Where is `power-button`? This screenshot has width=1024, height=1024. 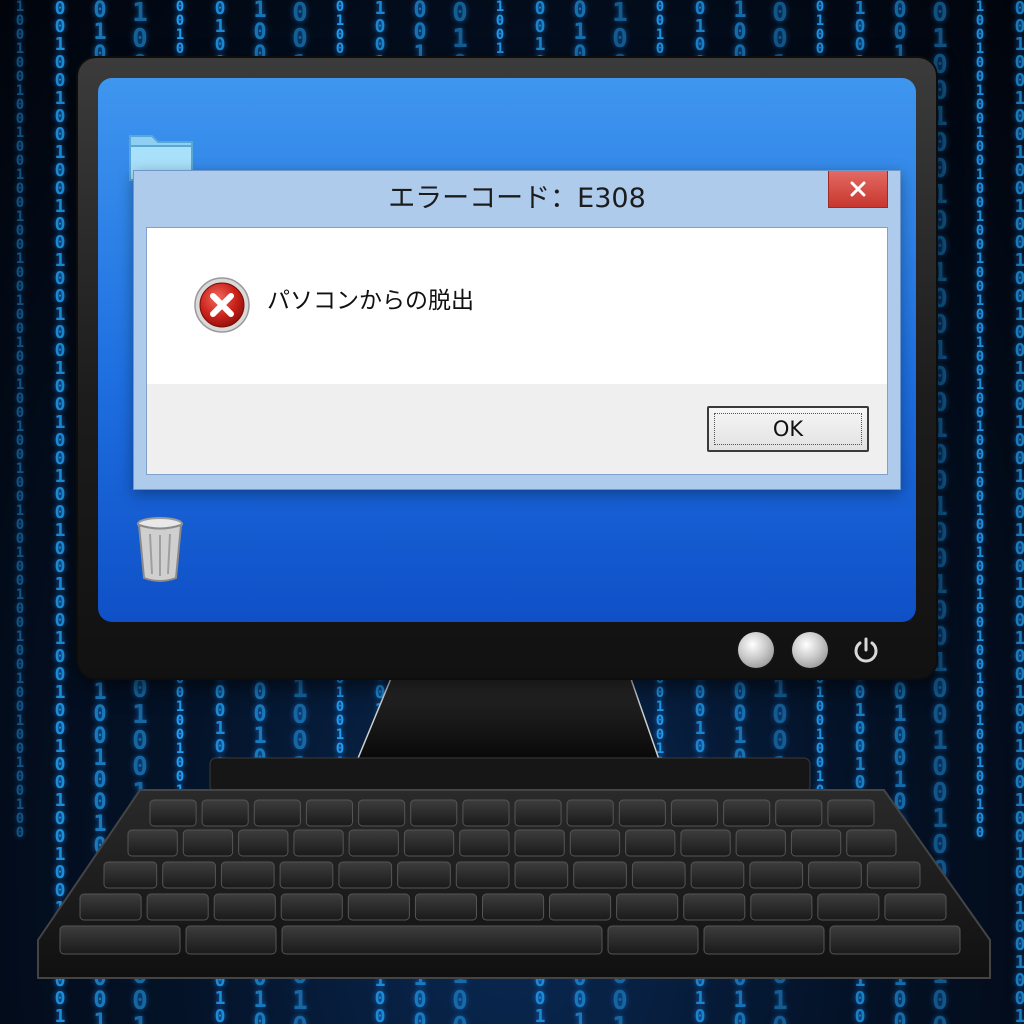
power-button is located at coordinates (866, 650).